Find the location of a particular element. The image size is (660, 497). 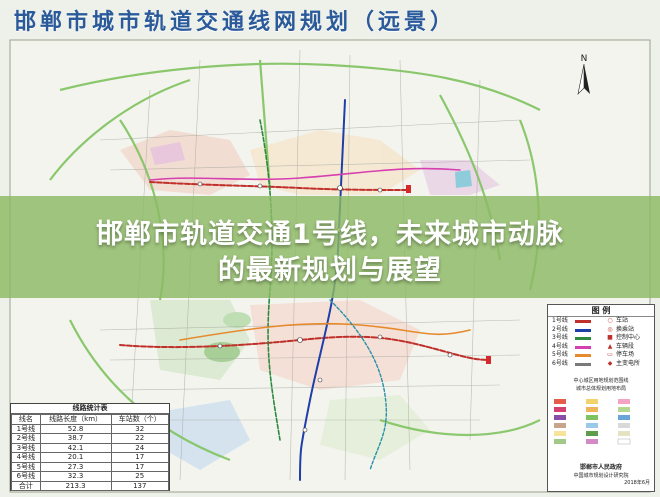

legend-symbol-icon: ◆ is located at coordinates (610, 363).